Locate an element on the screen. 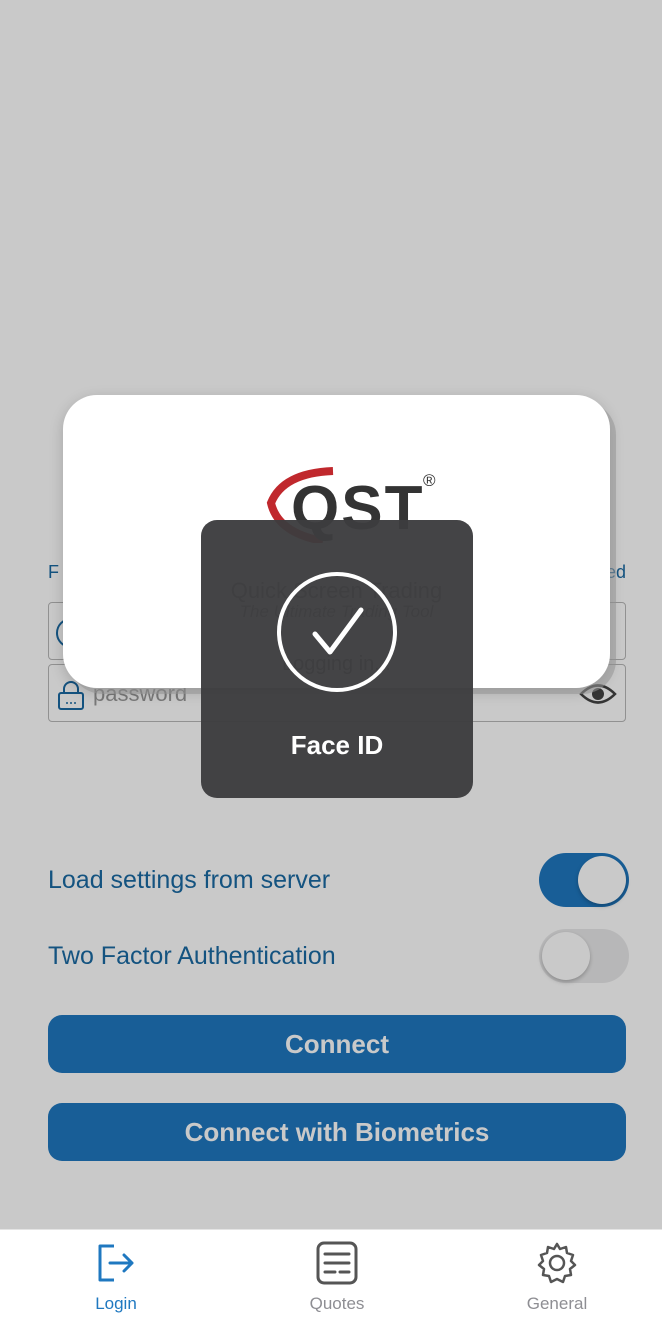 Image resolution: width=662 pixels, height=1336 pixels. tab-quotes-label: Quotes is located at coordinates (337, 1303).